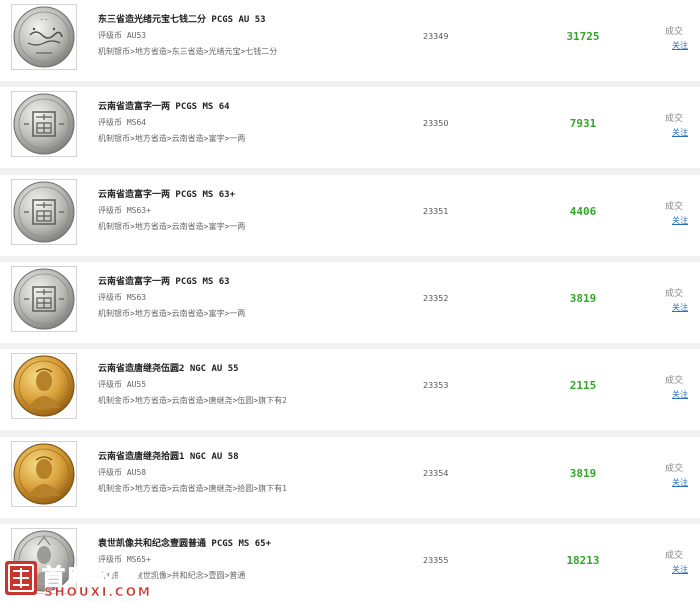 The image size is (700, 602). Describe the element at coordinates (89, 579) in the screenshot. I see `shouxi-watermark: 首席收藏 SHOUXI.COM` at that location.